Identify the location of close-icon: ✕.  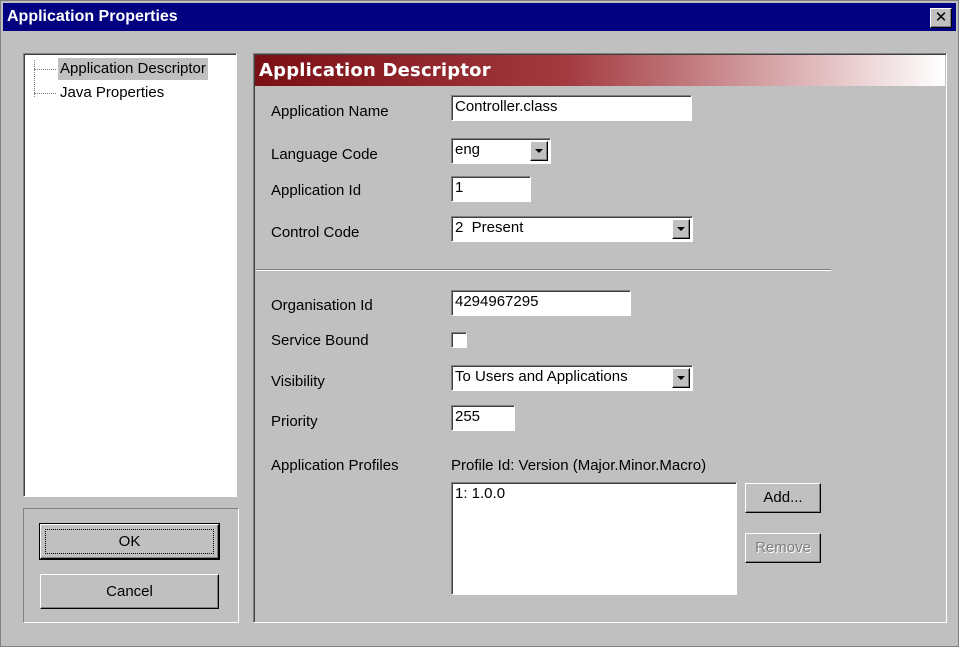
(941, 17).